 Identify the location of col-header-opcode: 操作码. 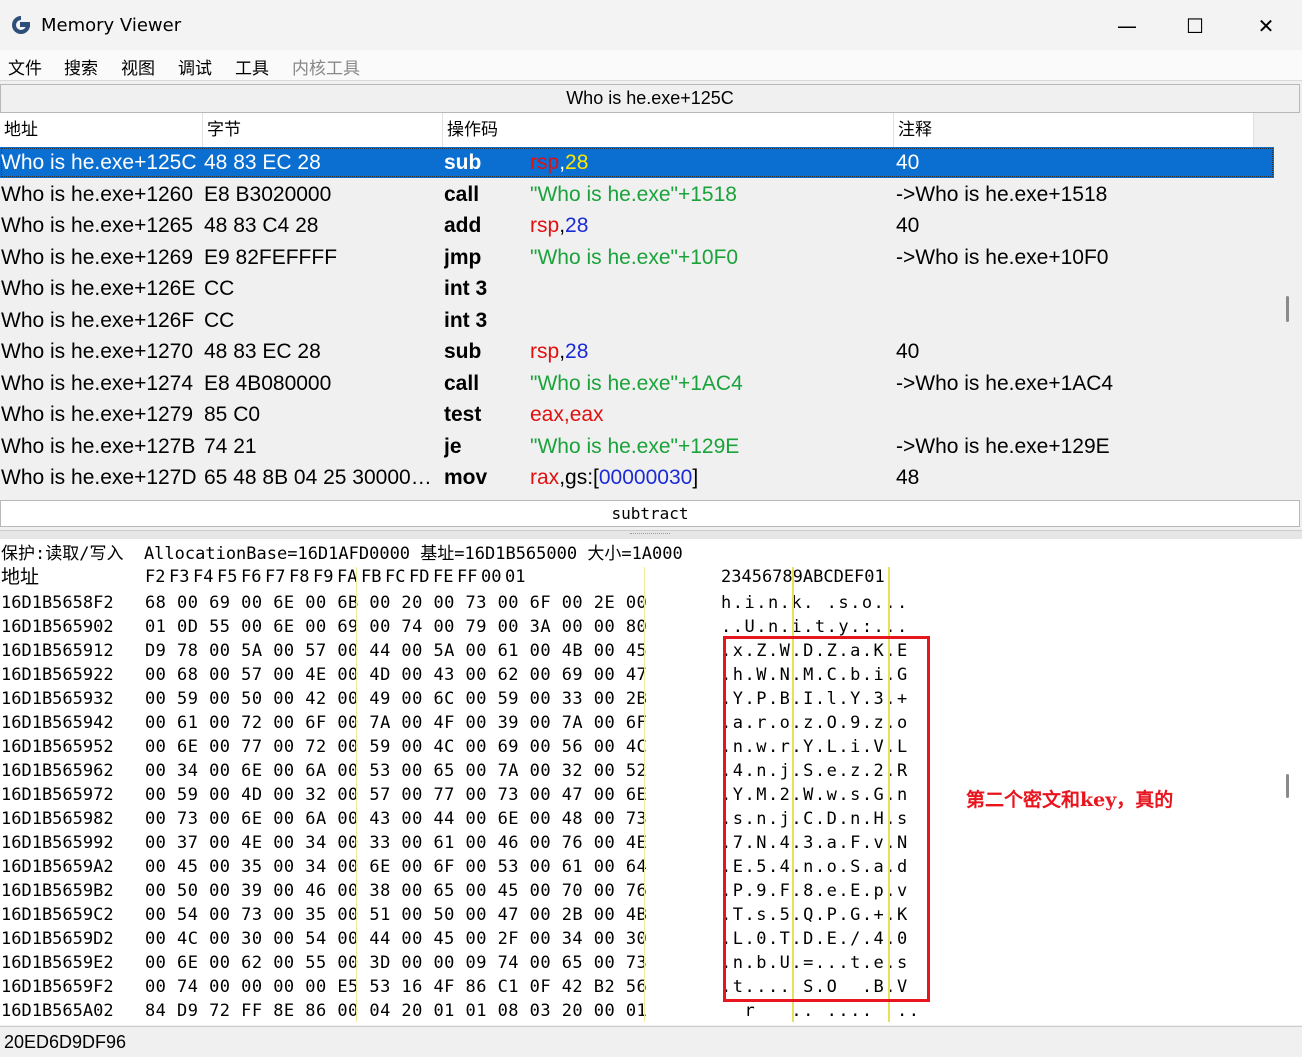
(668, 130).